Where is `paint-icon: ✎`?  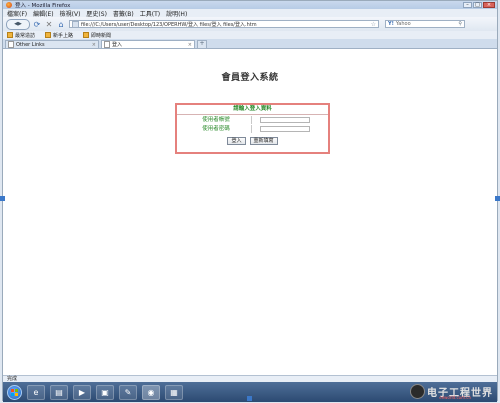
paint-icon: ✎ is located at coordinates (128, 392).